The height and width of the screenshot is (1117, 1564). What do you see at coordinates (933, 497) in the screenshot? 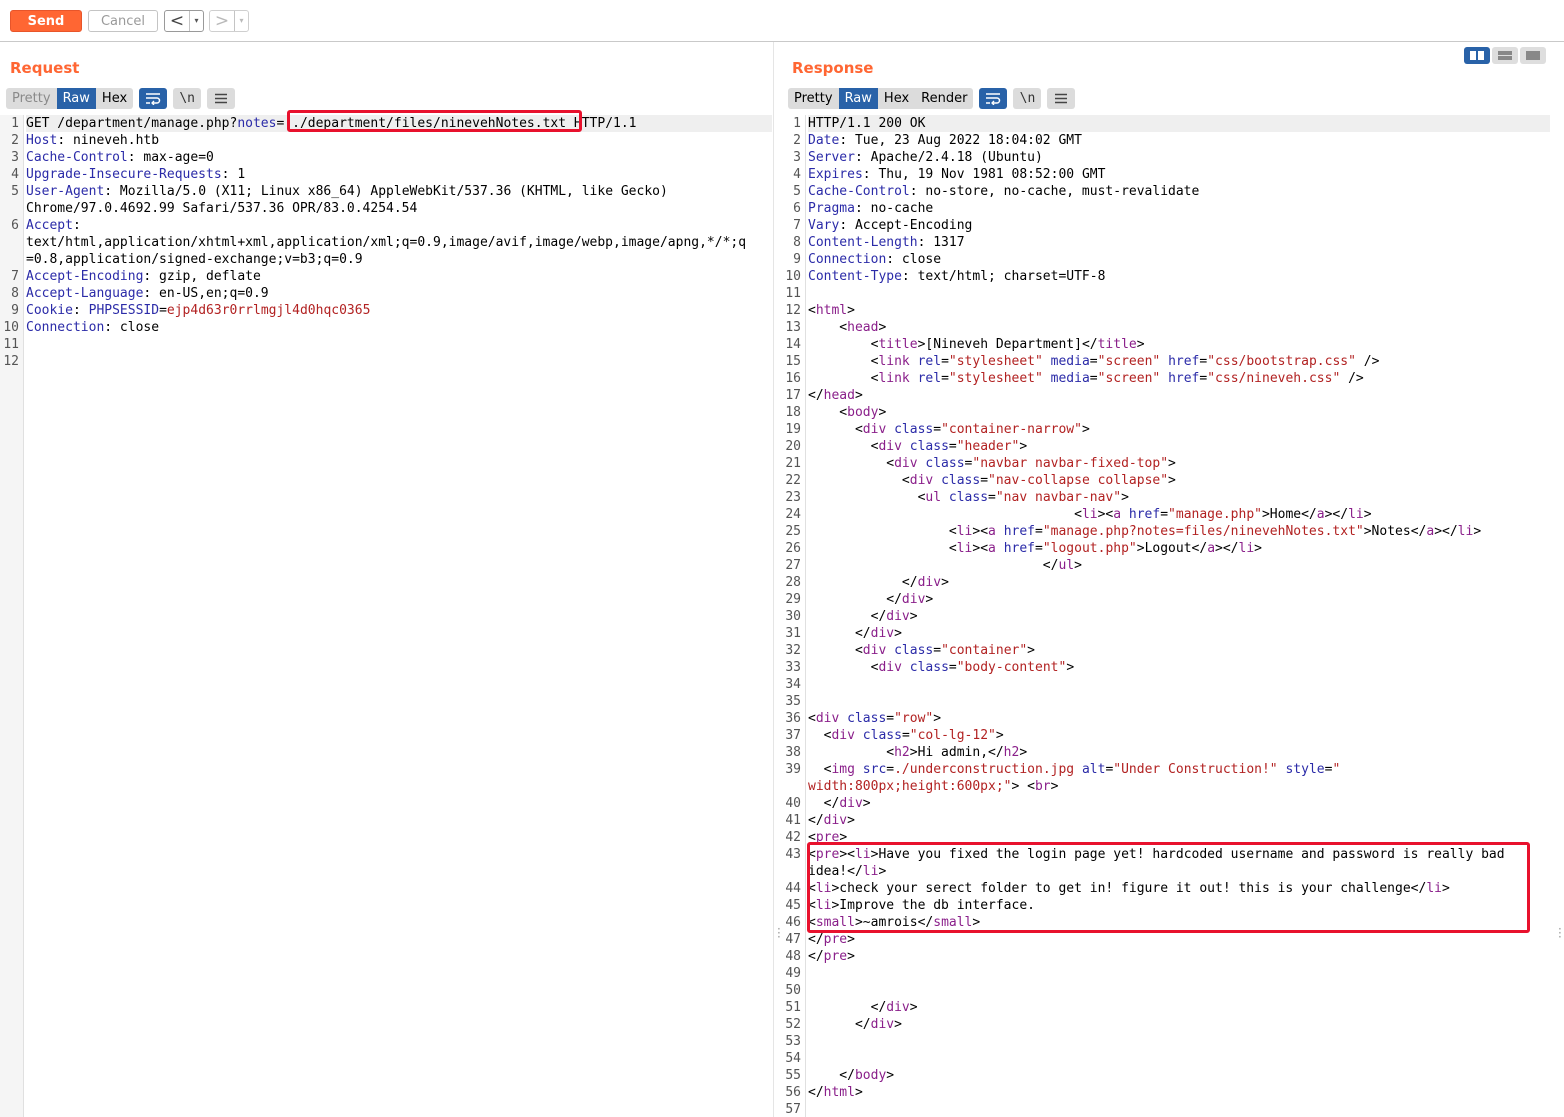
I see `code-token: ul` at bounding box center [933, 497].